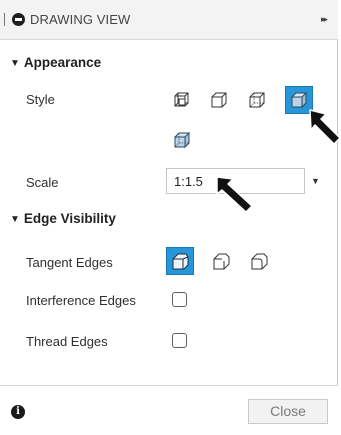  I want to click on edge-visibility-heading: Edge Visibility, so click(69, 218).